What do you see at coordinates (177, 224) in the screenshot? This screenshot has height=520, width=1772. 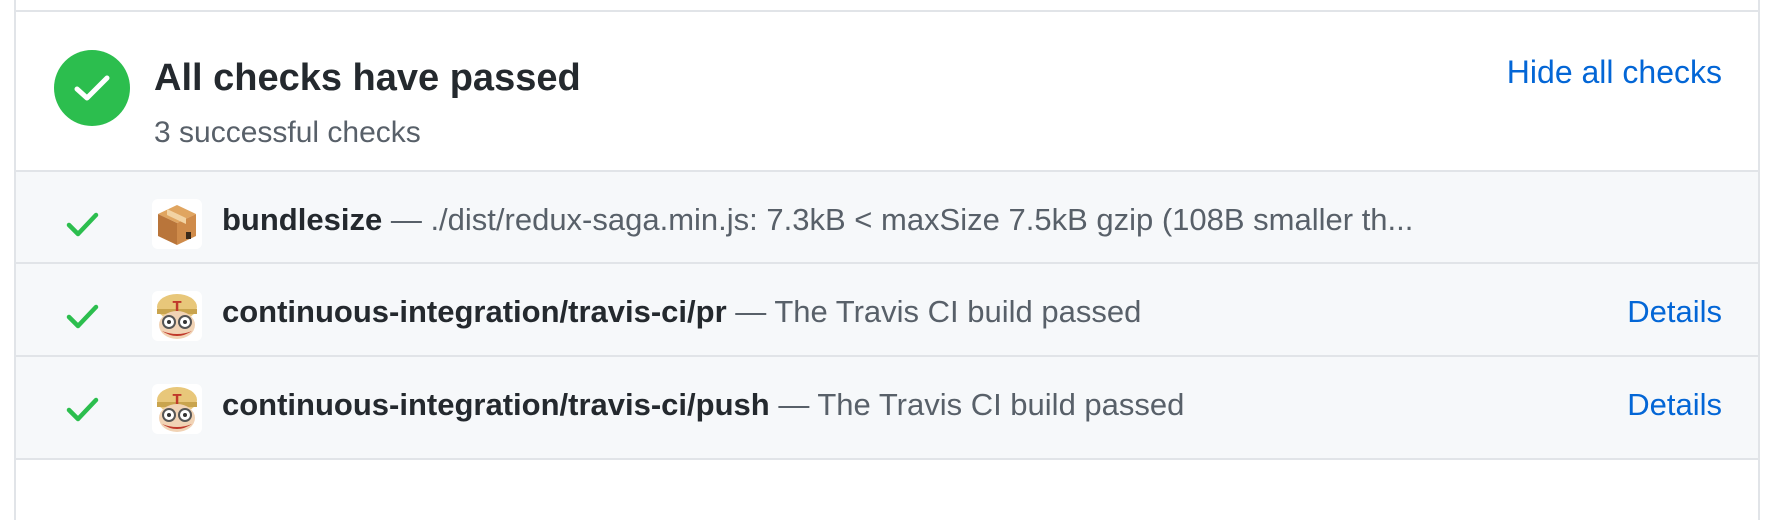 I see `package-box-icon` at bounding box center [177, 224].